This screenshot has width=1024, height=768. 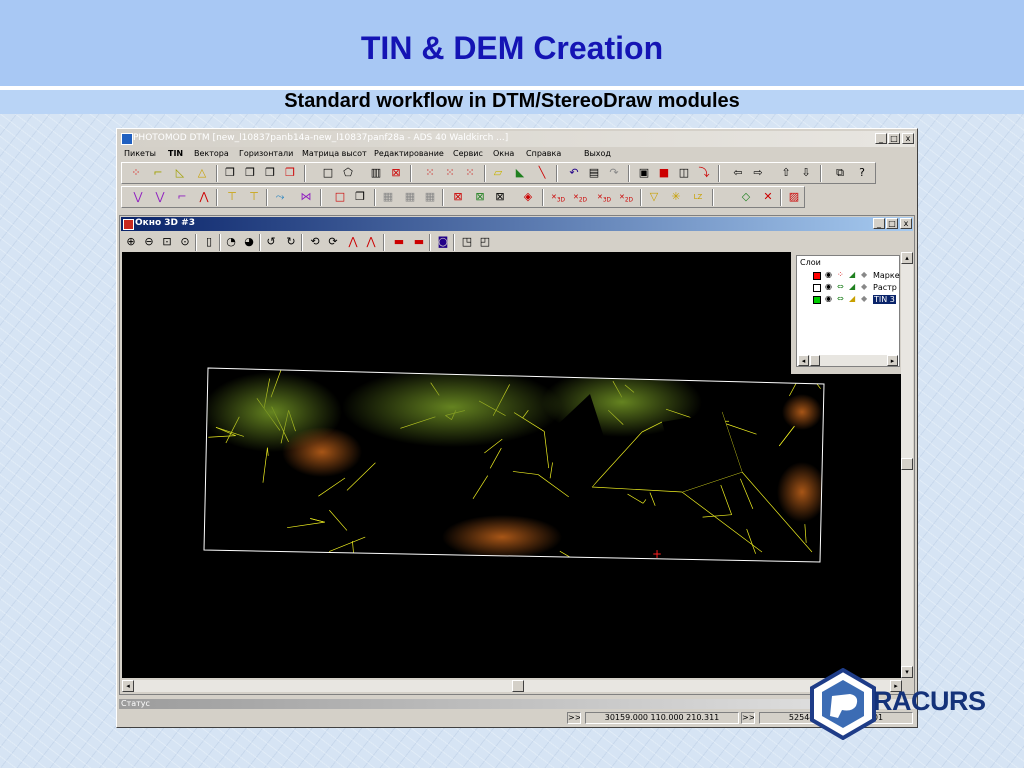 What do you see at coordinates (250, 173) in the screenshot?
I see `copy-layer-2-icon: ❐` at bounding box center [250, 173].